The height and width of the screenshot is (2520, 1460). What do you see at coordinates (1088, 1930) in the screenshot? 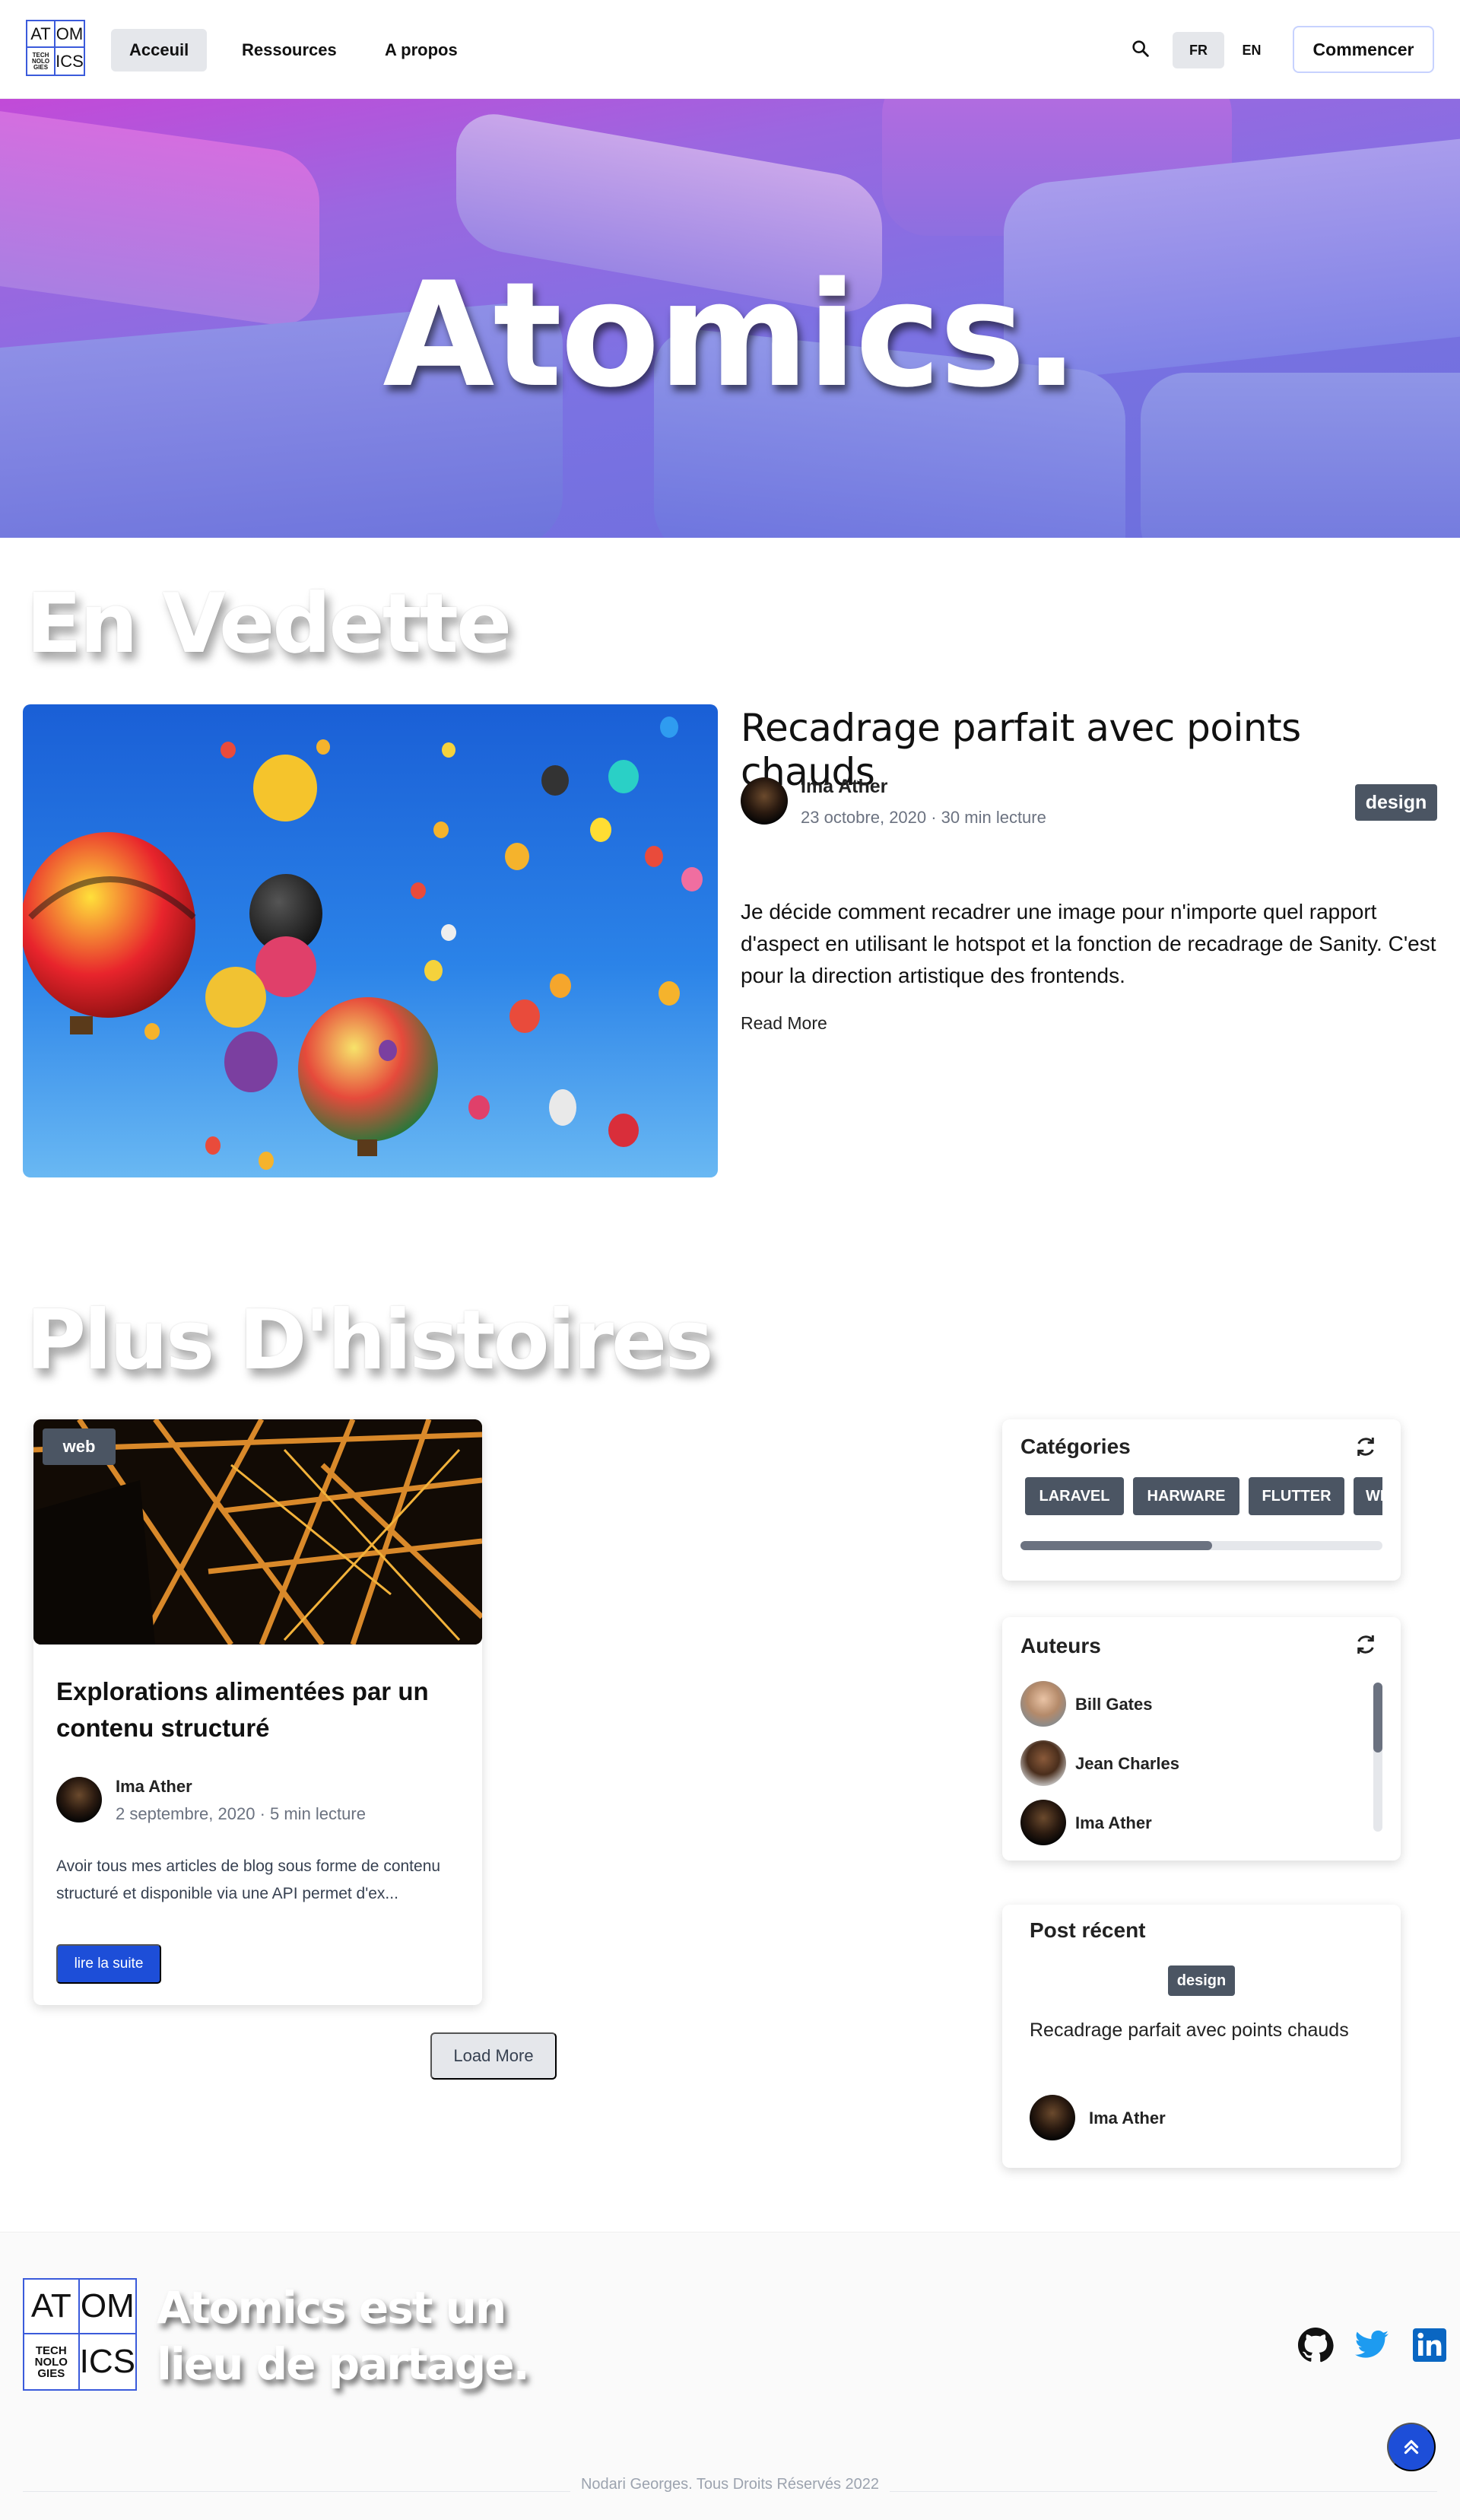
I see `recent-post-title: Post récent` at bounding box center [1088, 1930].